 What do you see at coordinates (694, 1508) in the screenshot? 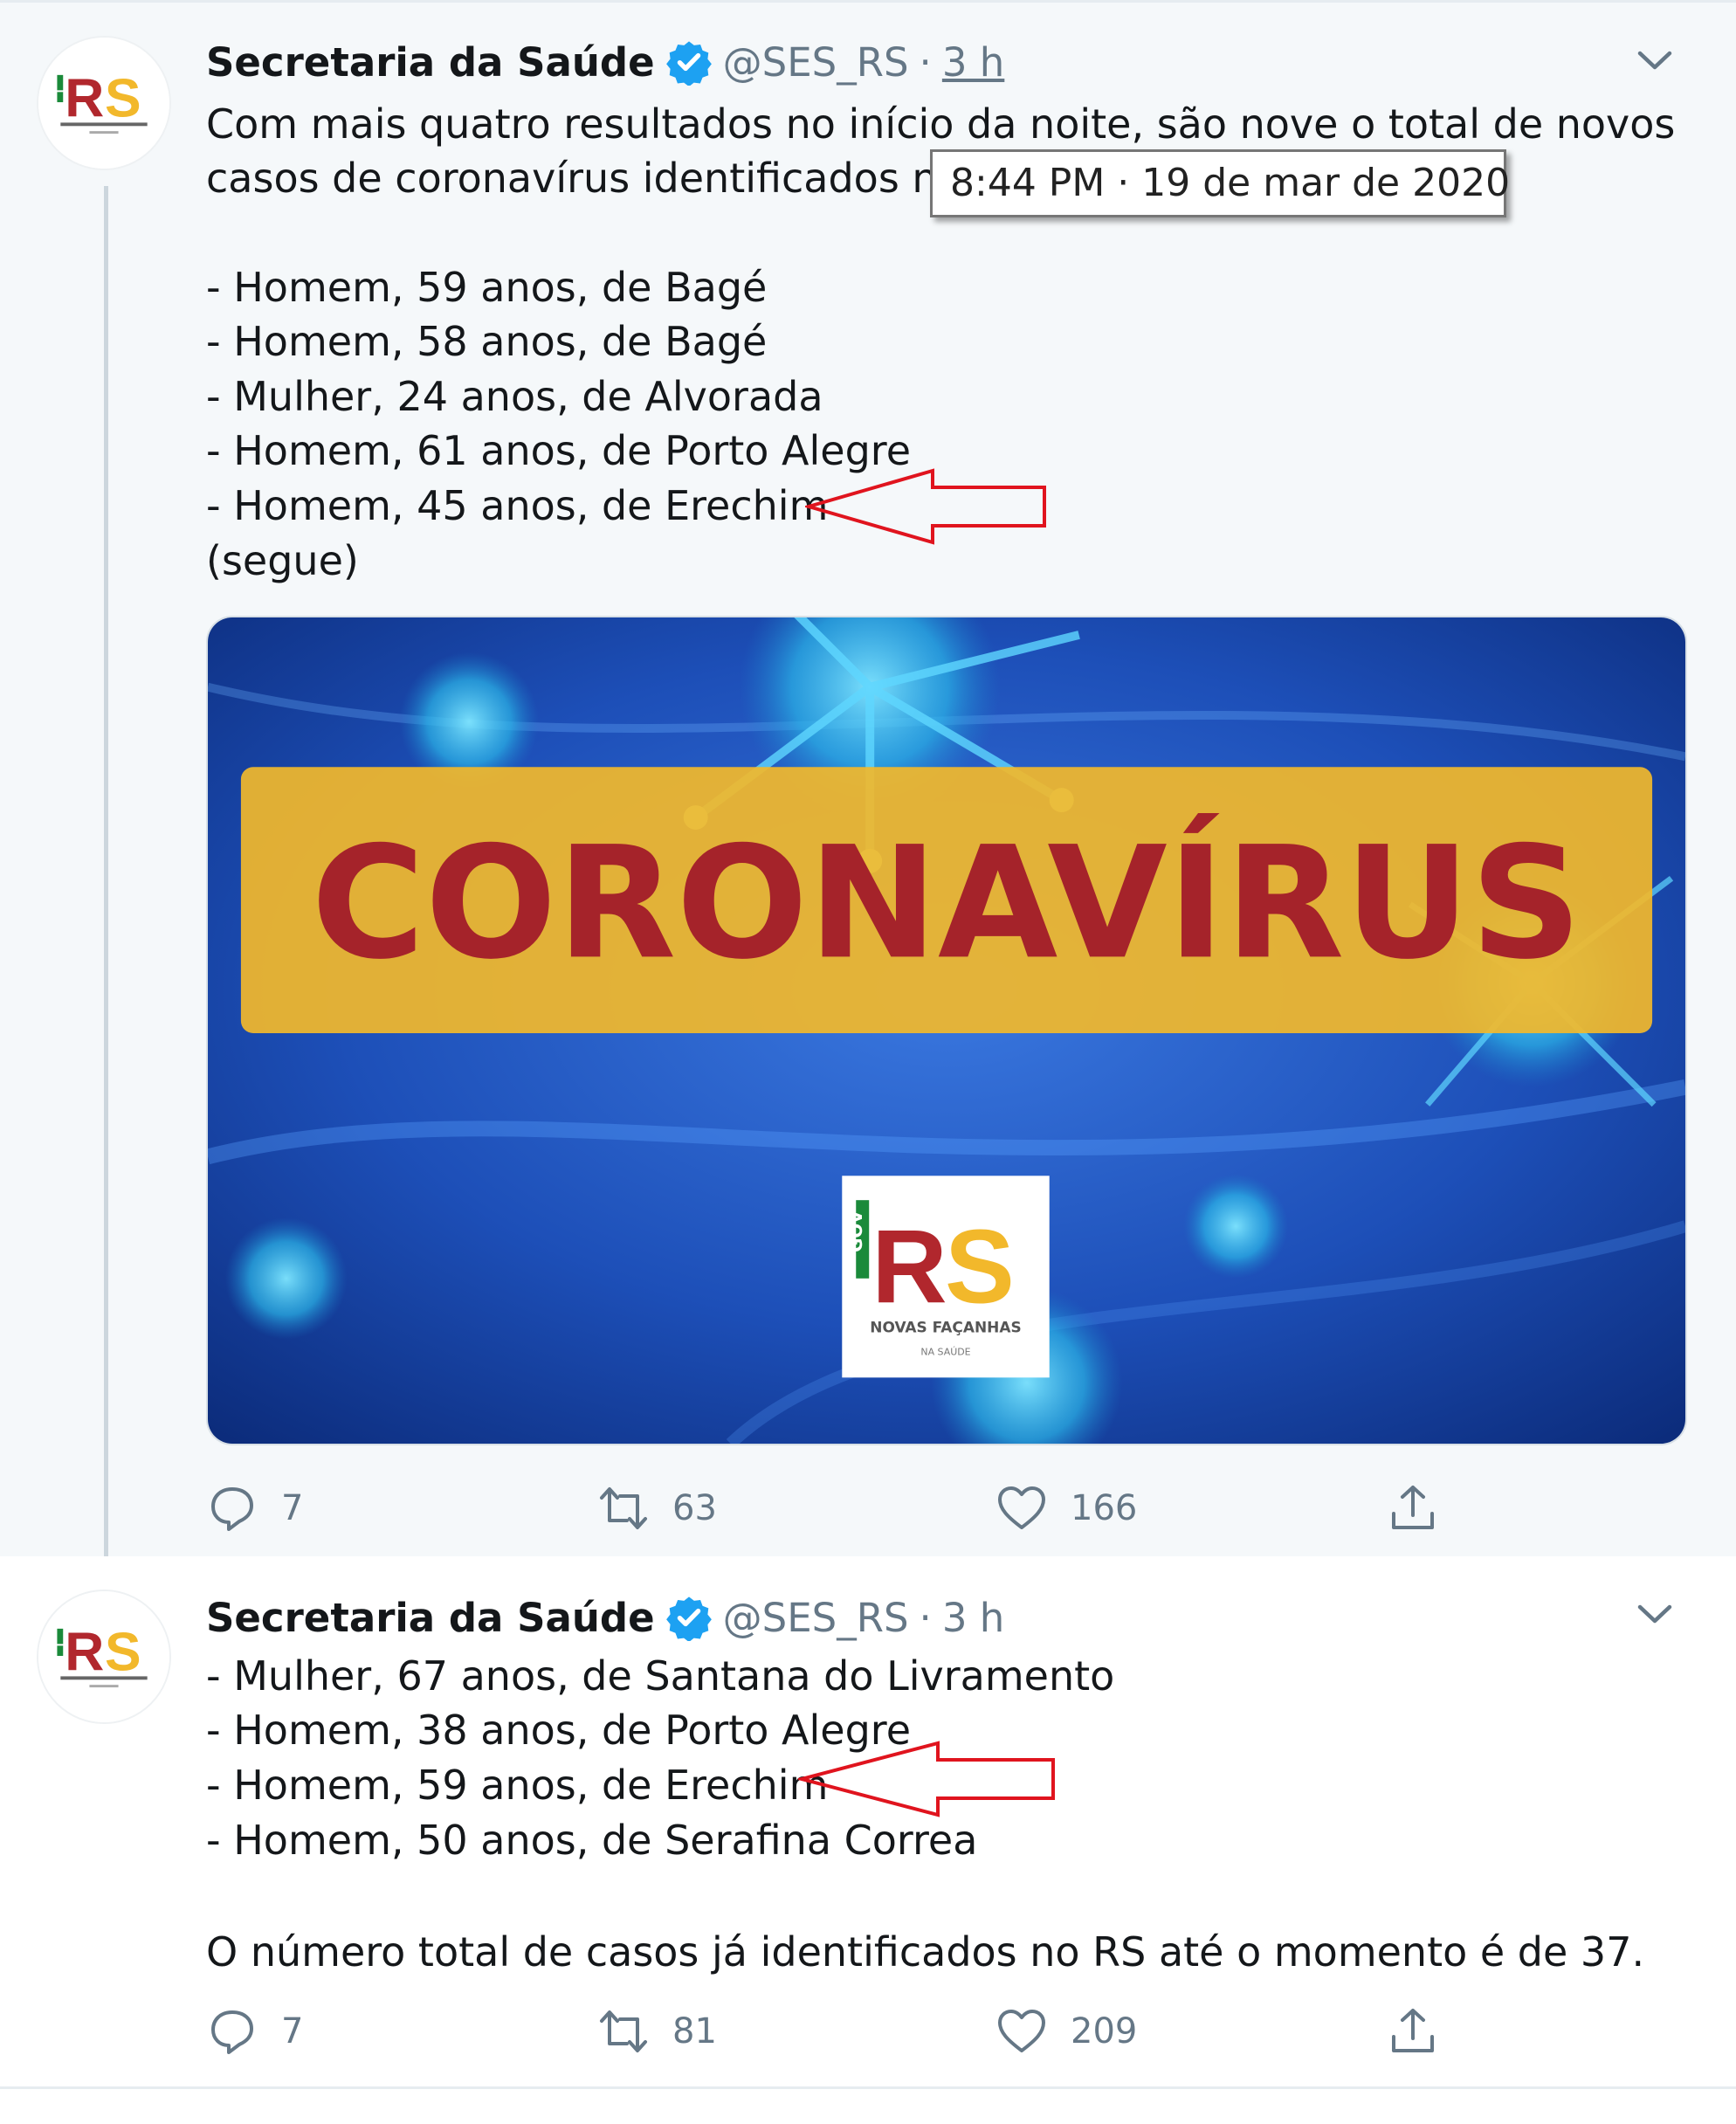
I see `retweet-count: 63` at bounding box center [694, 1508].